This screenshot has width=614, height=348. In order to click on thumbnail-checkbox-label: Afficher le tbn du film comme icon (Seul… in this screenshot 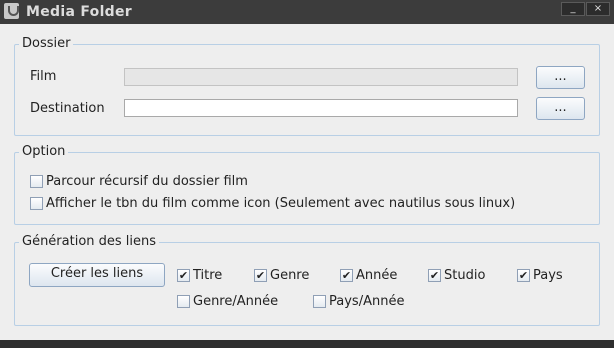, I will do `click(281, 203)`.